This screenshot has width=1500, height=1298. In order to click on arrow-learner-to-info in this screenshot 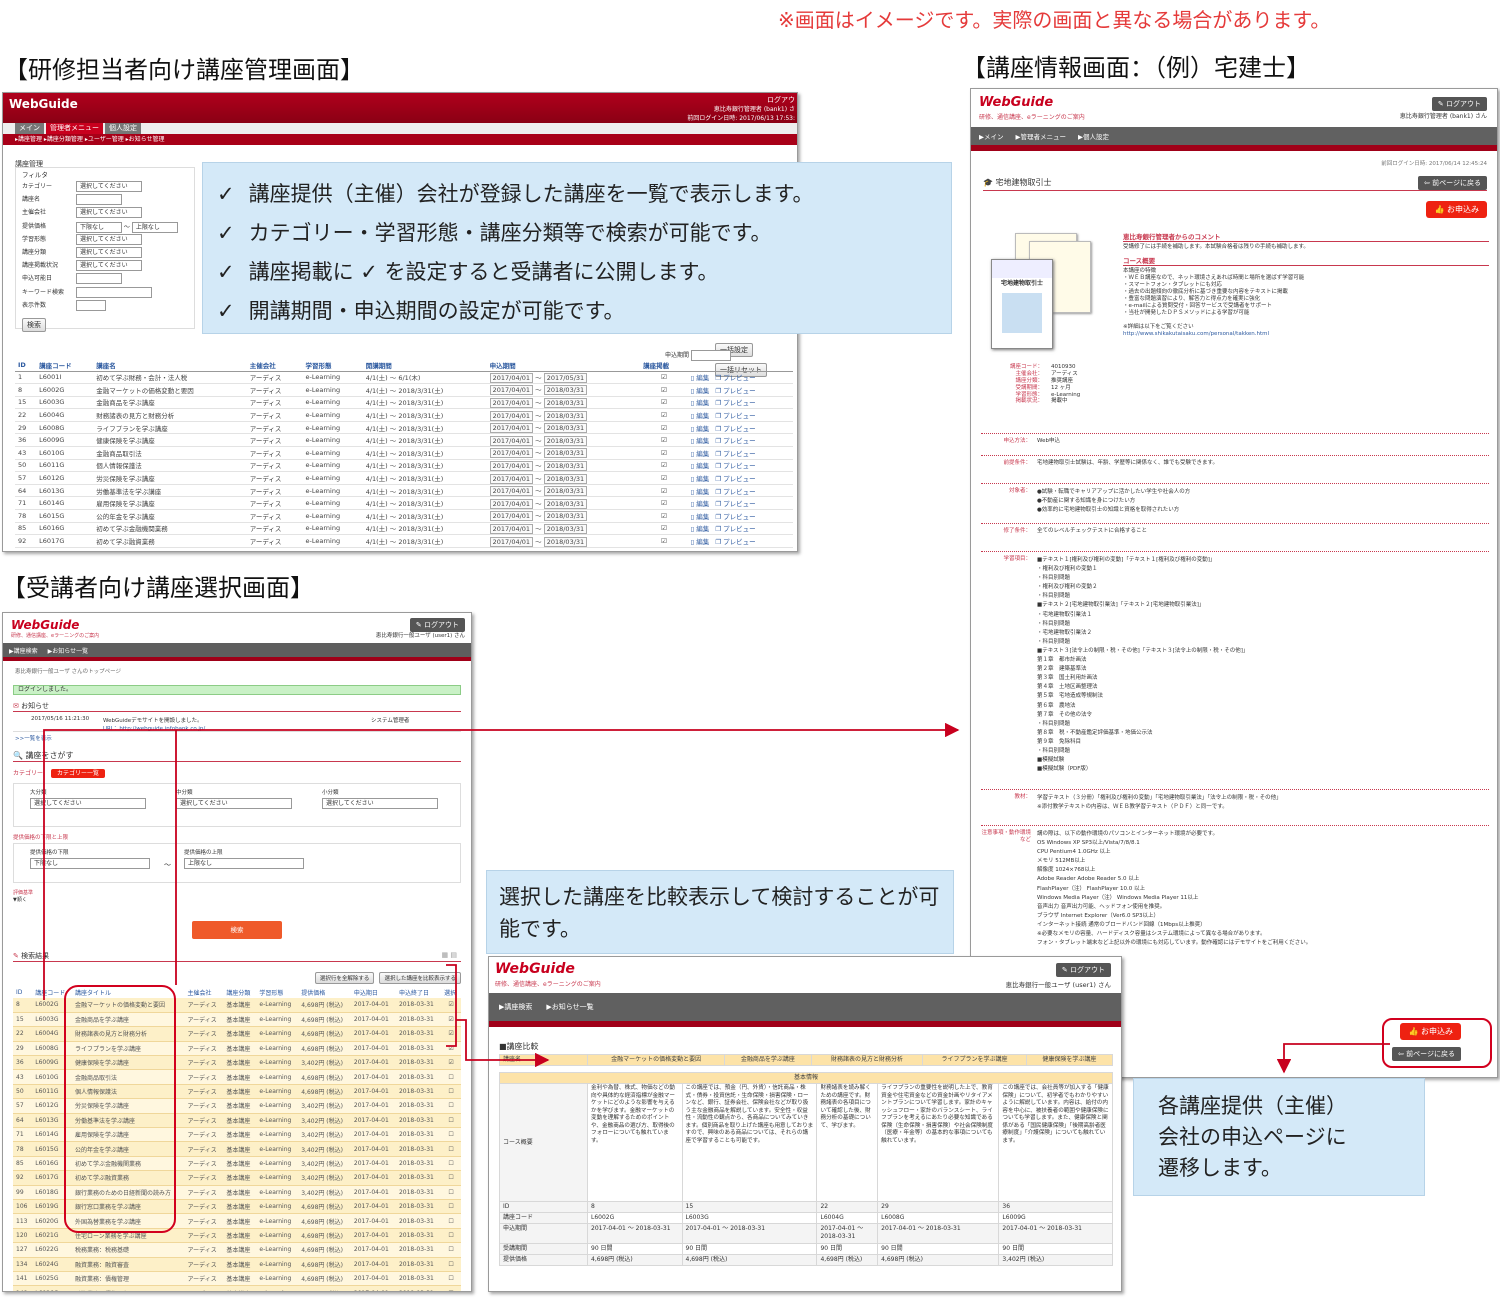, I will do `click(501, 861)`.